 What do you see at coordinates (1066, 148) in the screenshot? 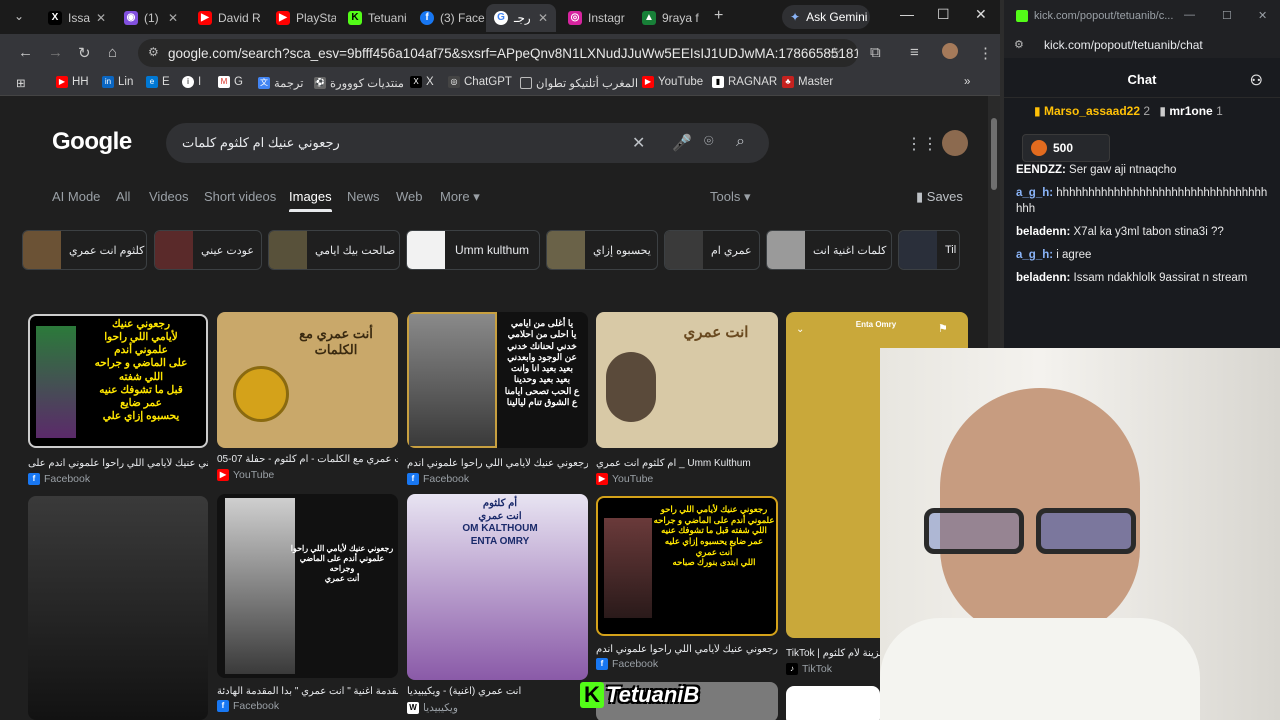
I see `pinned-kicks: 500` at bounding box center [1066, 148].